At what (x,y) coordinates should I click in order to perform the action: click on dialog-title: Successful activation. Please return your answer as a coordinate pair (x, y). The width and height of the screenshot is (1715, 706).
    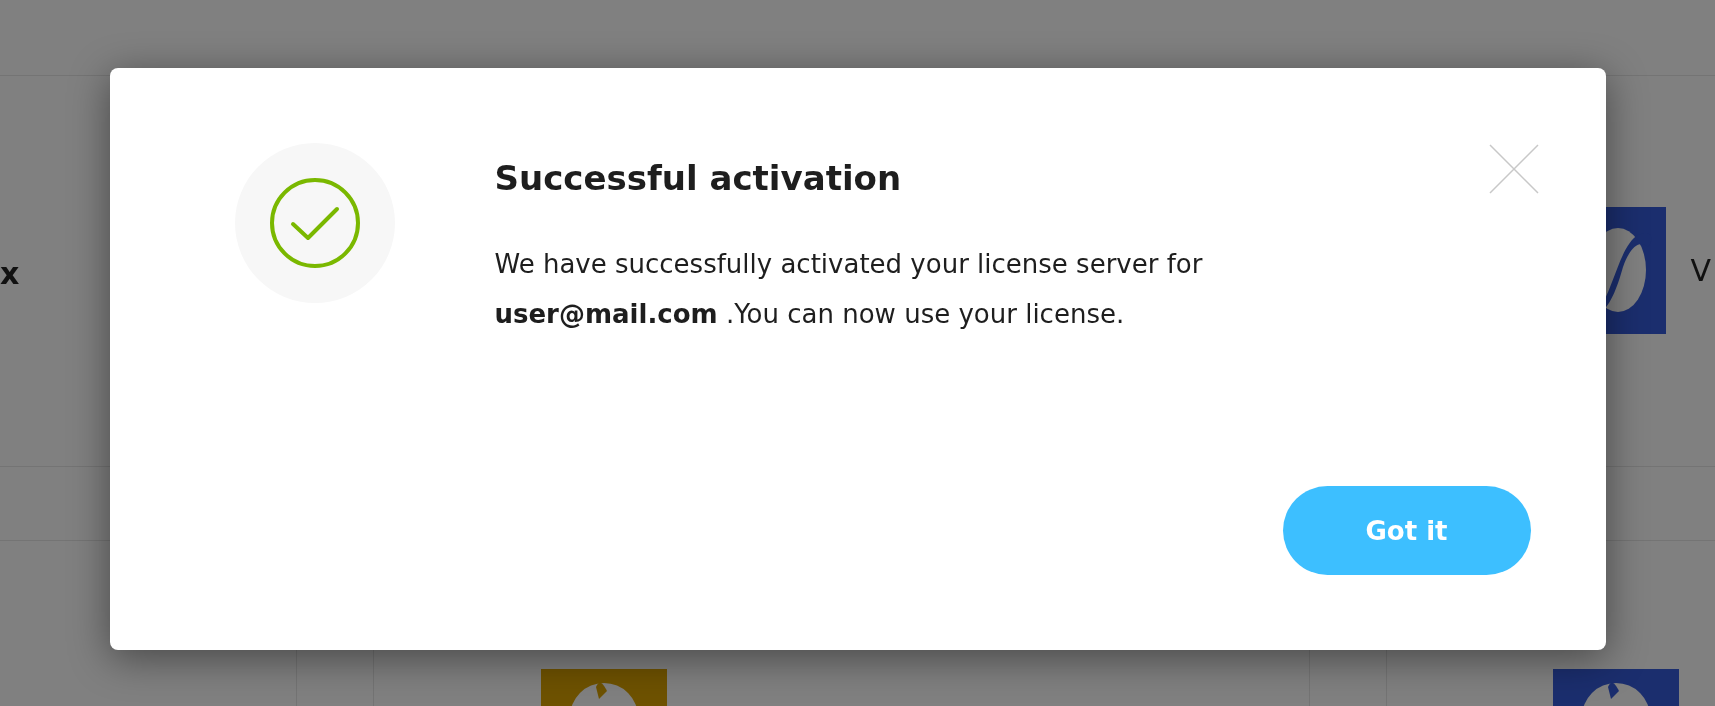
    Looking at the image, I should click on (698, 178).